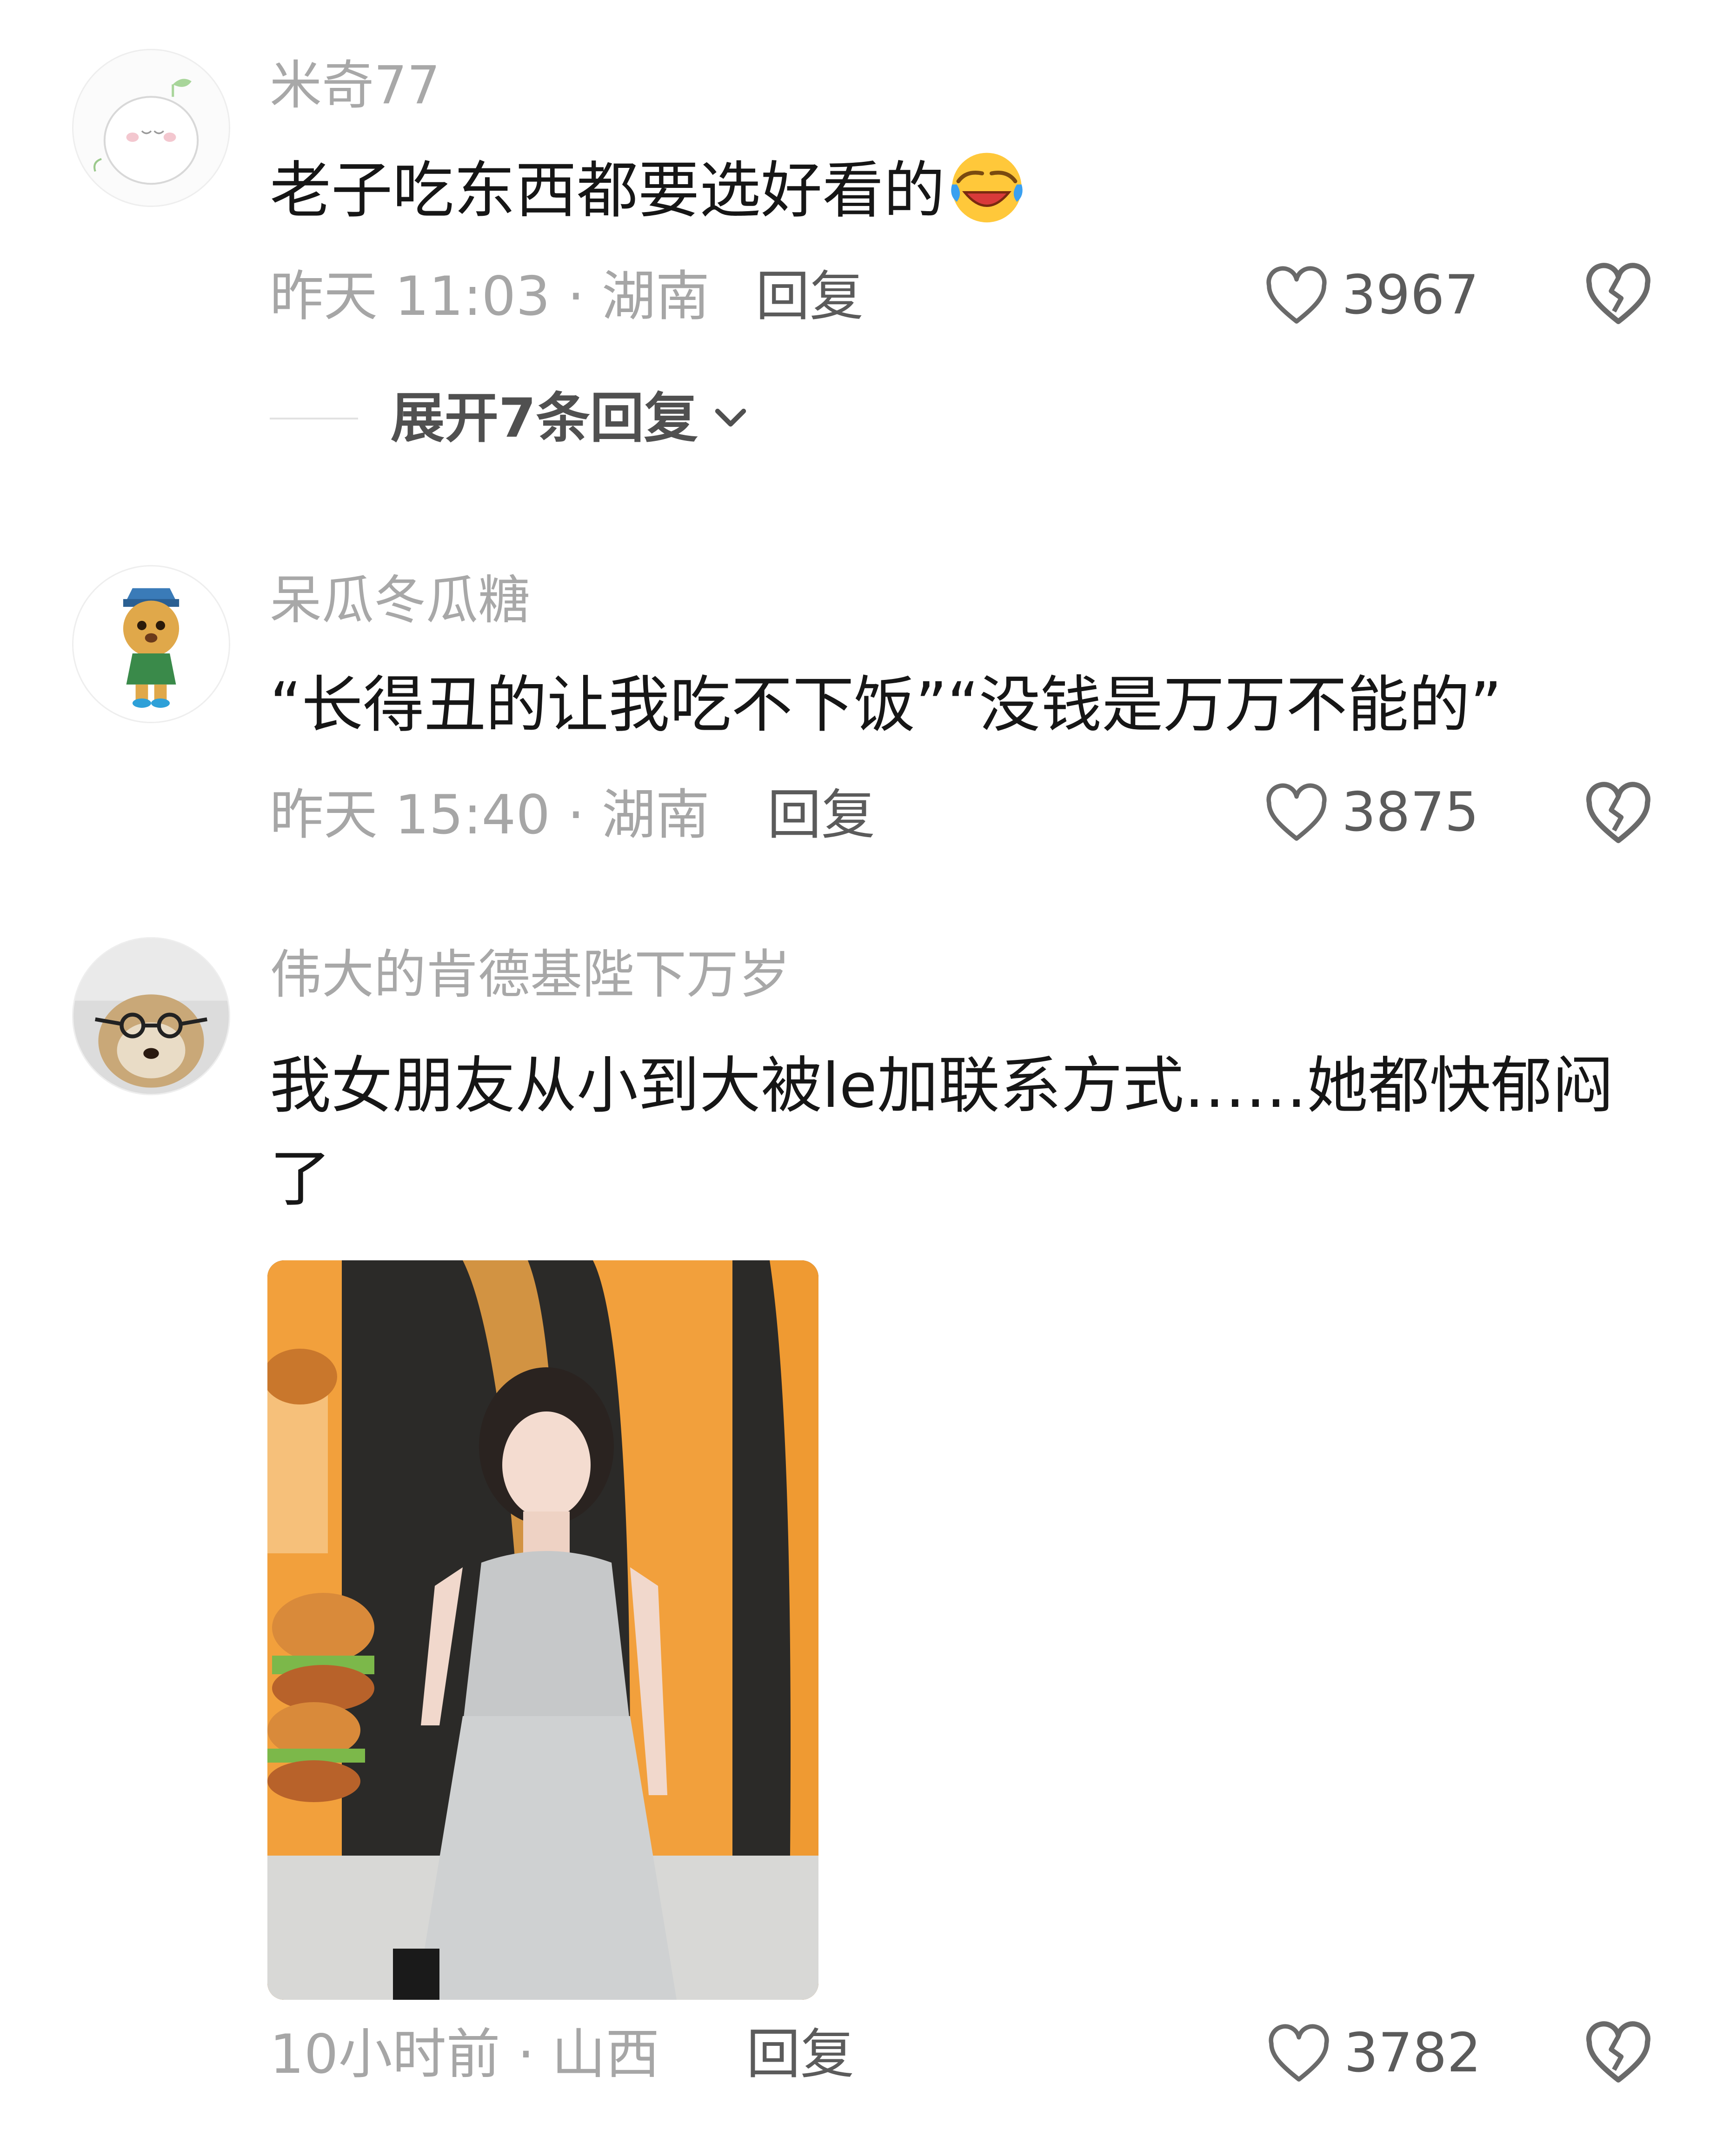  I want to click on comment-image, so click(542, 1630).